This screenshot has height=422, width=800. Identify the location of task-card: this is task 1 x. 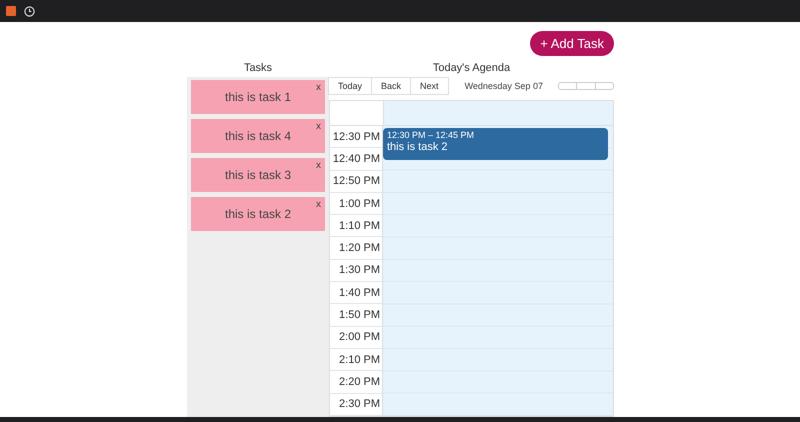
(258, 97).